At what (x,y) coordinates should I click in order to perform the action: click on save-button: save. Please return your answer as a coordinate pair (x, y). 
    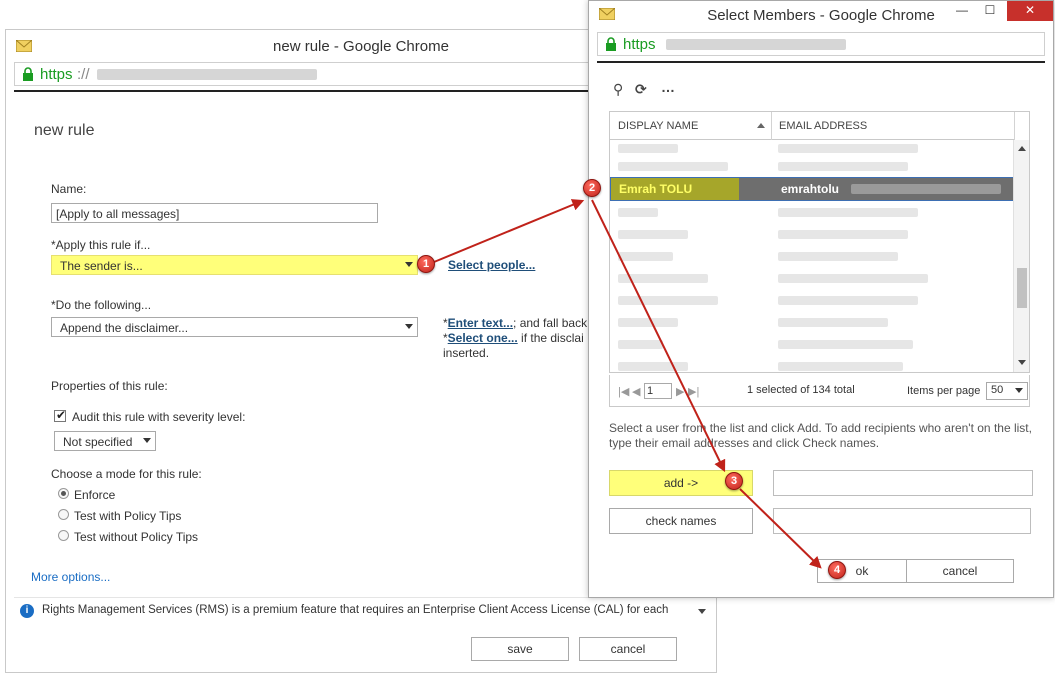
    Looking at the image, I should click on (520, 649).